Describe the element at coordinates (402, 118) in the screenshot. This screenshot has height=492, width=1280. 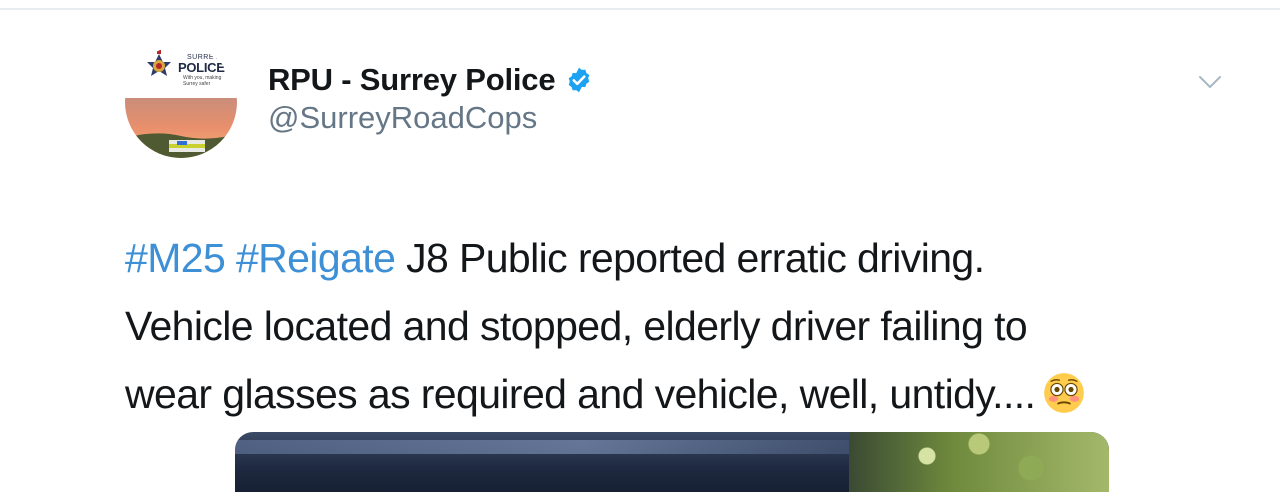
I see `author-handle: @SurreyRoadCops` at that location.